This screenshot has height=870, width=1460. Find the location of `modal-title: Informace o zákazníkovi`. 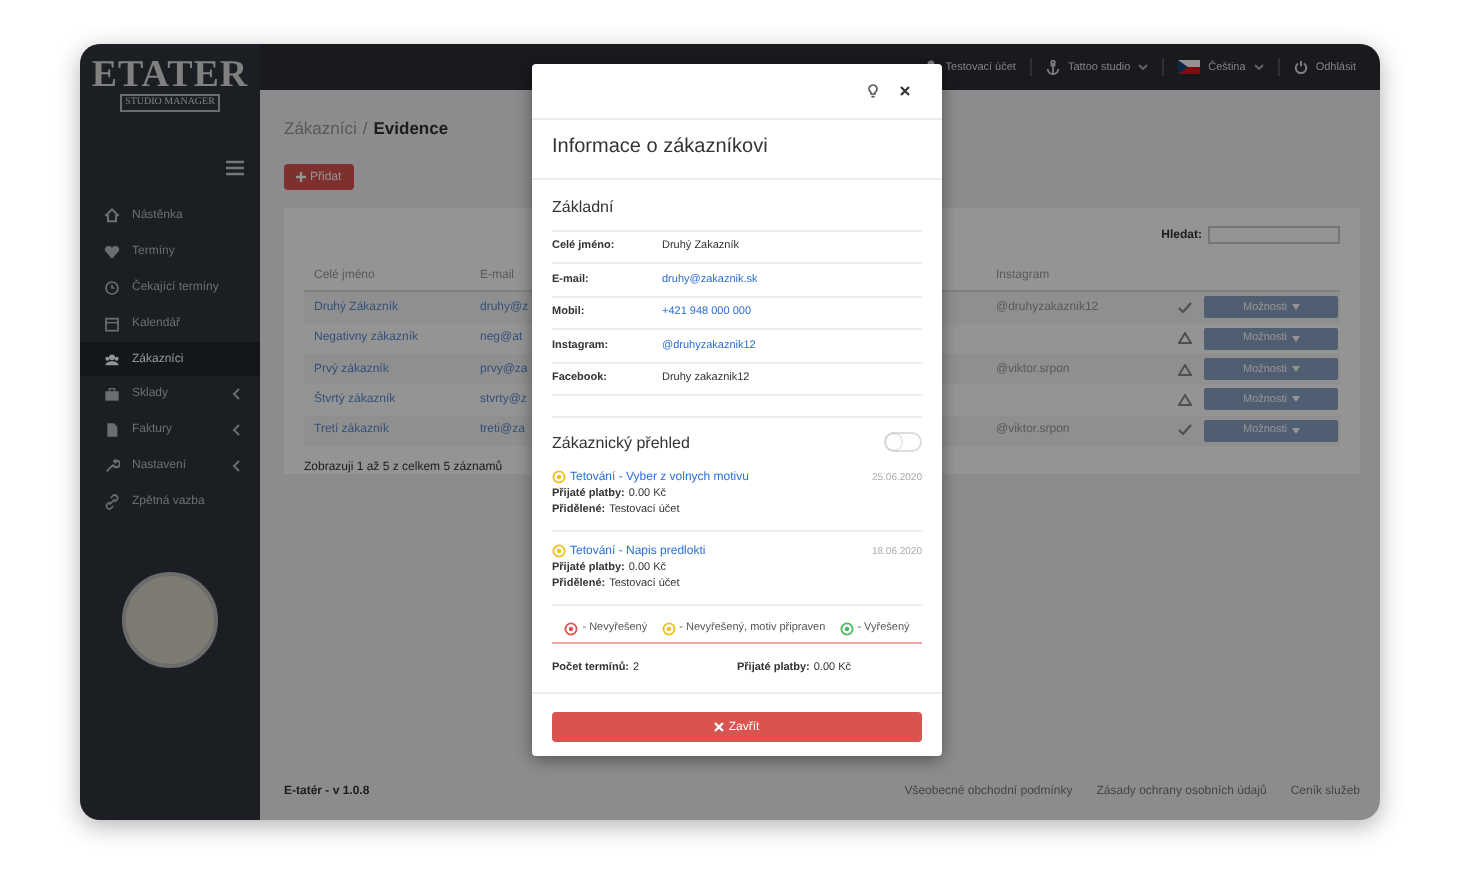

modal-title: Informace o zákazníkovi is located at coordinates (737, 149).